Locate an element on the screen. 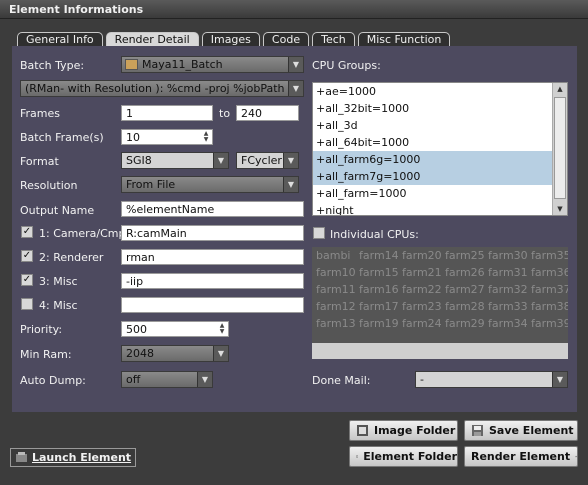 The width and height of the screenshot is (588, 485). batch-type-select: Maya11_Batch ▼ is located at coordinates (212, 64).